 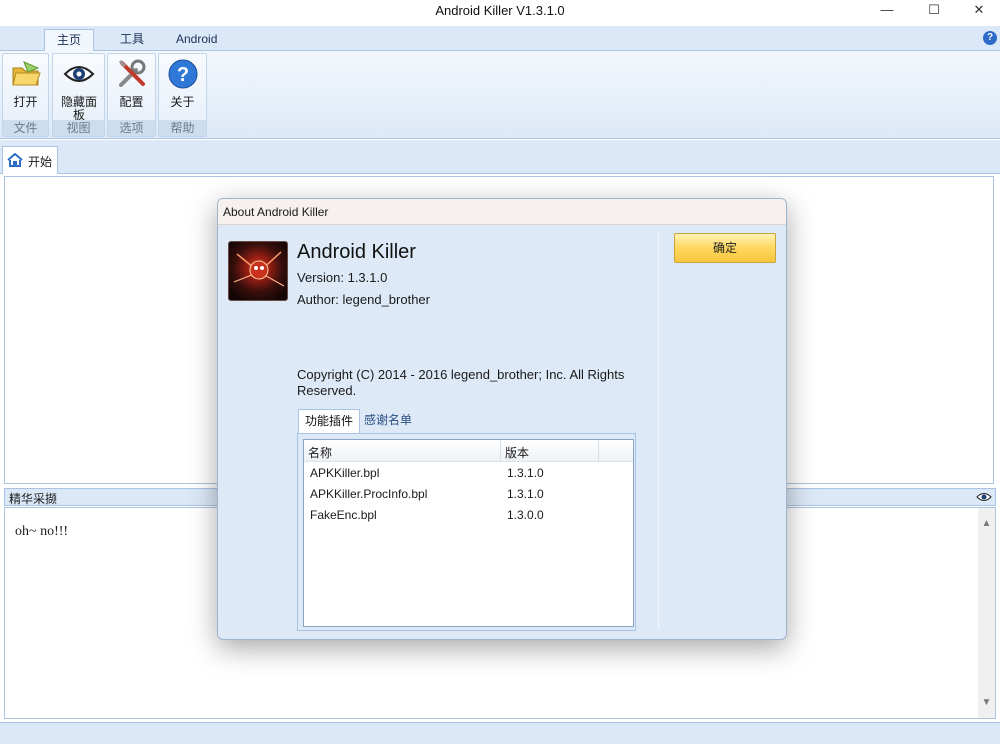 I want to click on ok-button: 确定, so click(x=725, y=248).